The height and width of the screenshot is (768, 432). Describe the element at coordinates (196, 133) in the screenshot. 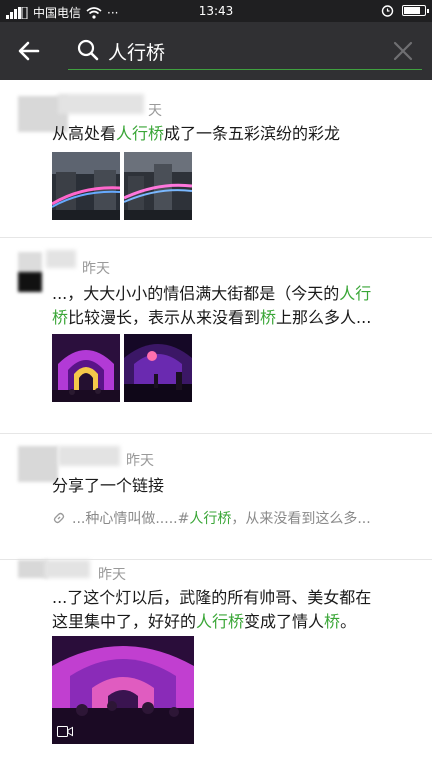

I see `post-text: 从高处看人行桥成了一条五彩滨纷的彩龙` at that location.